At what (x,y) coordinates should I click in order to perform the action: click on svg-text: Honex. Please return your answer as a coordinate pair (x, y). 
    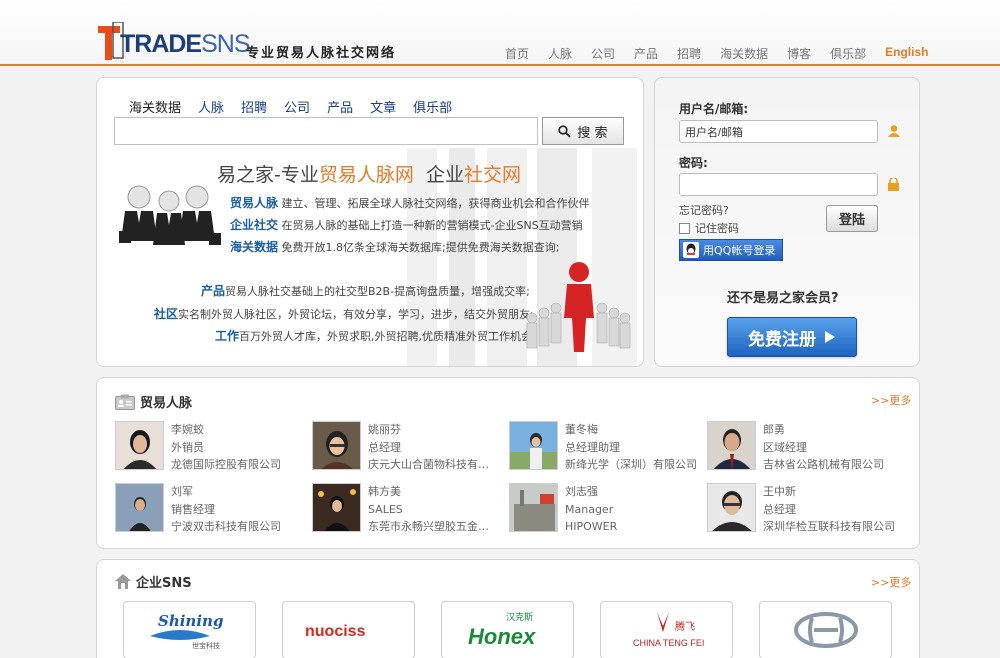
    Looking at the image, I should click on (502, 636).